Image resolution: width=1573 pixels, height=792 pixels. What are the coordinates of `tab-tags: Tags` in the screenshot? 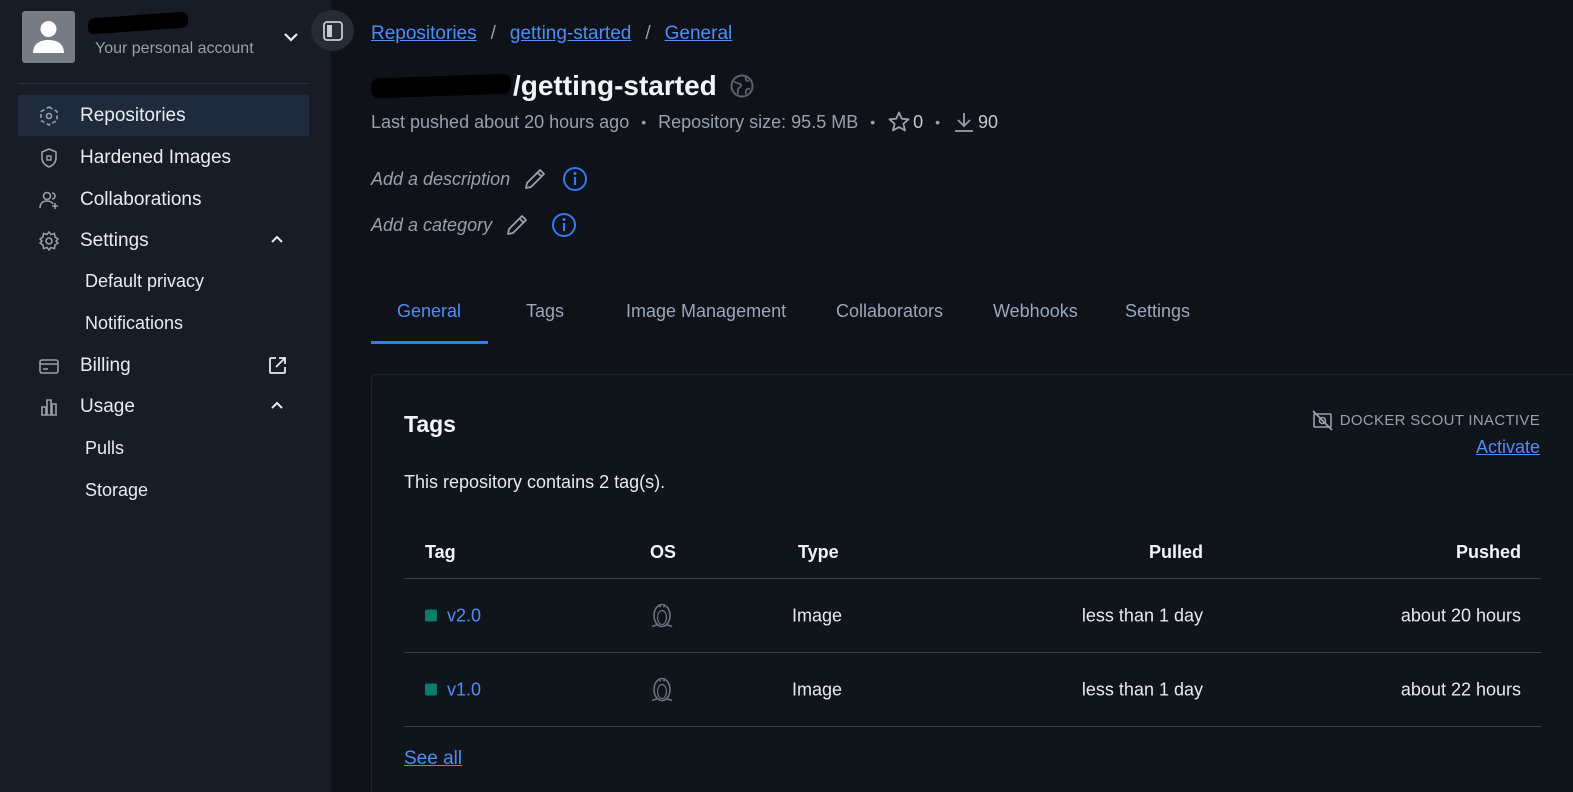 It's located at (557, 318).